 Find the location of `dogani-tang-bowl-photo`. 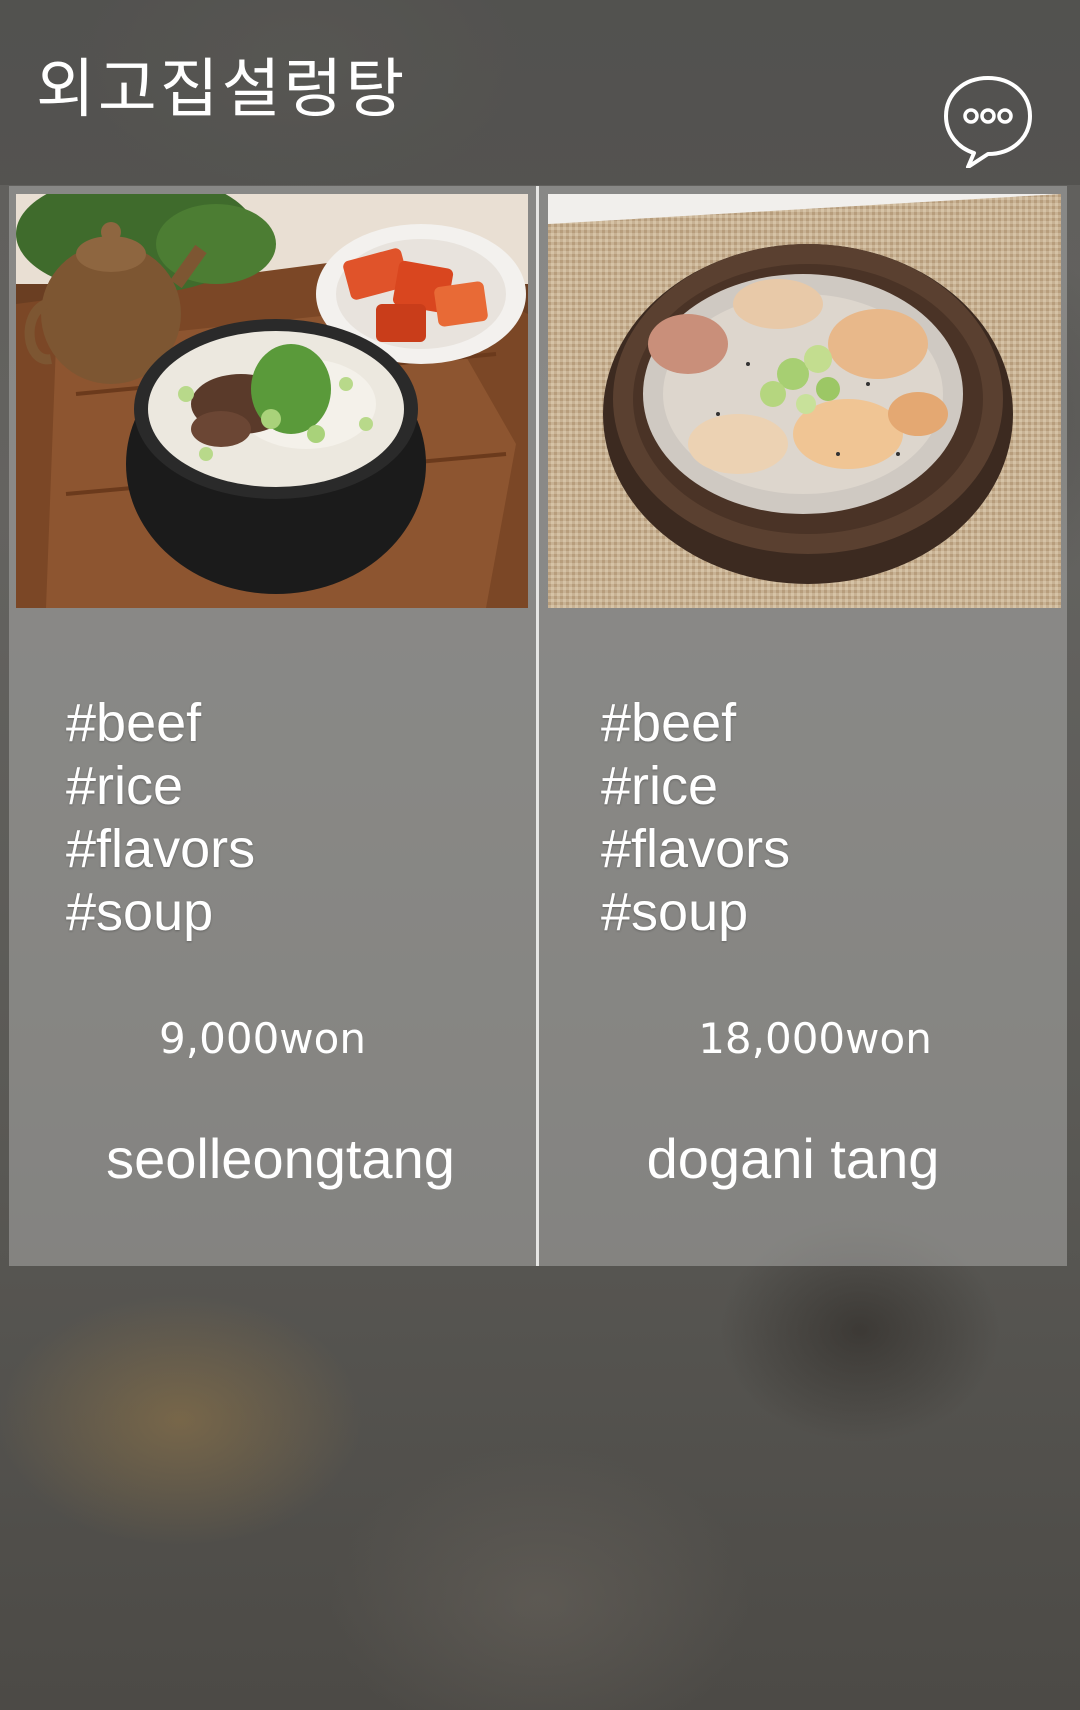

dogani-tang-bowl-photo is located at coordinates (804, 401).